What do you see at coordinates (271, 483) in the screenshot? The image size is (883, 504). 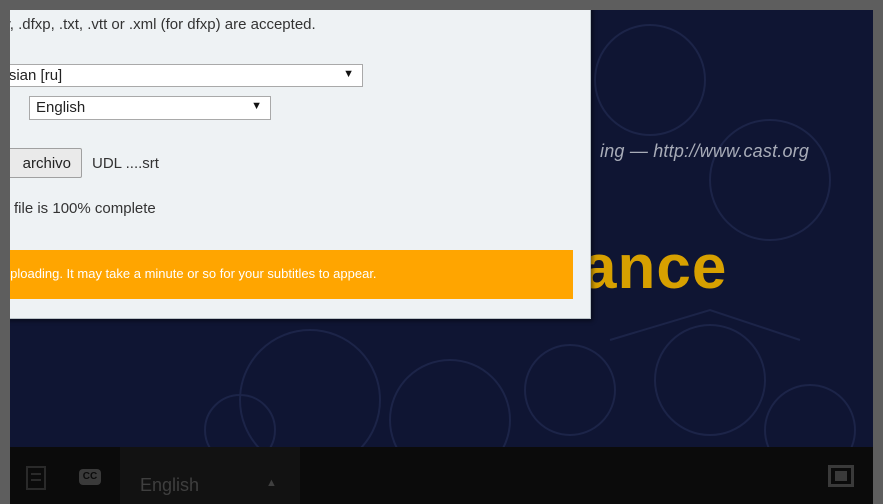 I see `chevron-up-icon: ▲` at bounding box center [271, 483].